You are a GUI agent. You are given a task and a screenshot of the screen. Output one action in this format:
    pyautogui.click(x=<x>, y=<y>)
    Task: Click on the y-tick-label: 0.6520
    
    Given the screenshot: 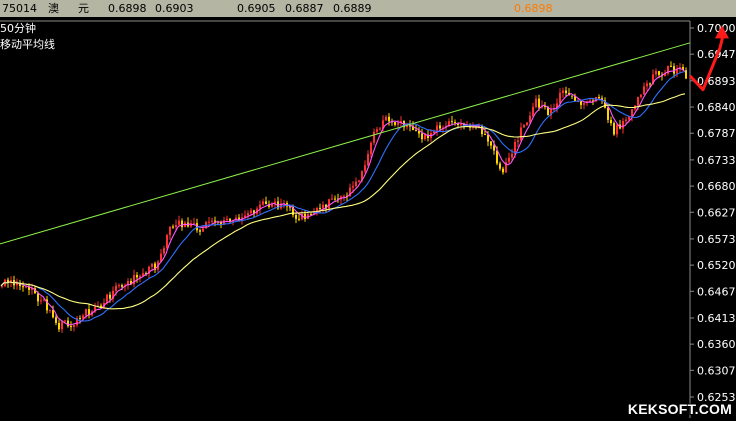 What is the action you would take?
    pyautogui.click(x=716, y=265)
    